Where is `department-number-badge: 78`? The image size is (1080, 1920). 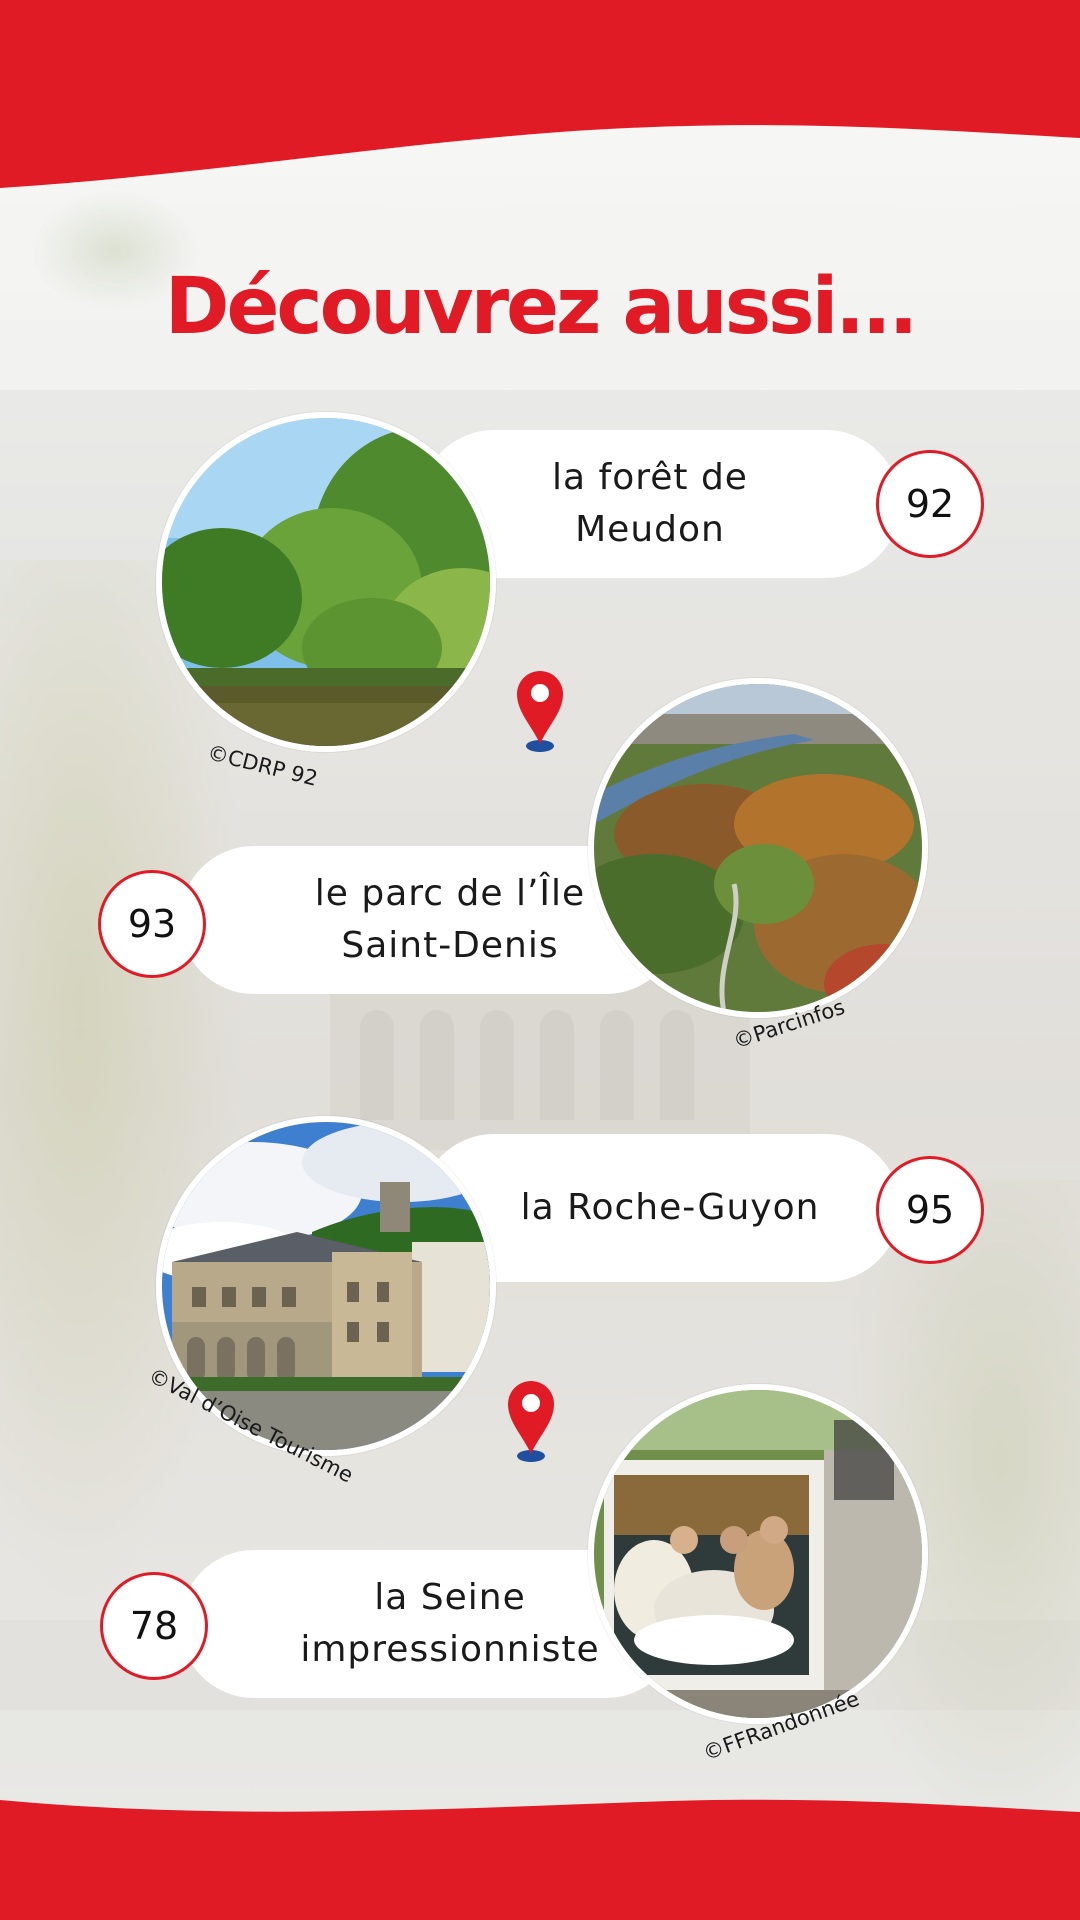
department-number-badge: 78 is located at coordinates (154, 1626).